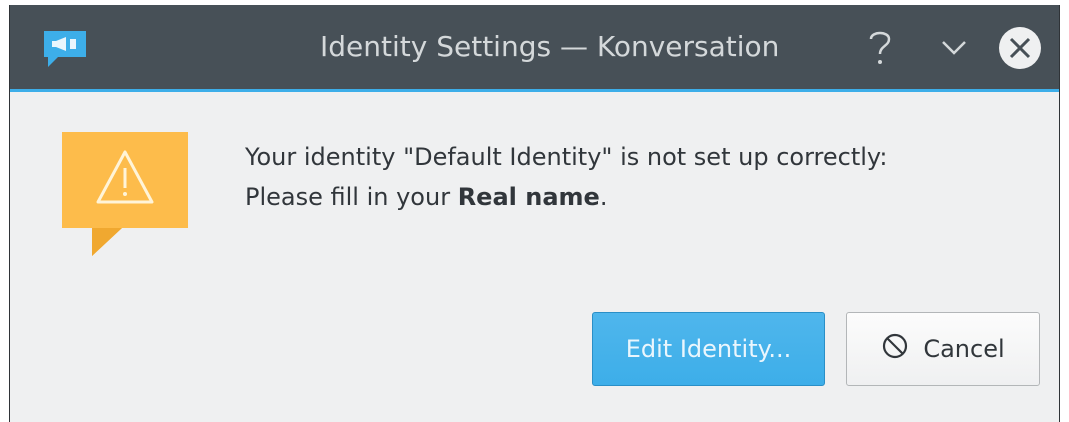  What do you see at coordinates (895, 349) in the screenshot?
I see `cancel-icon` at bounding box center [895, 349].